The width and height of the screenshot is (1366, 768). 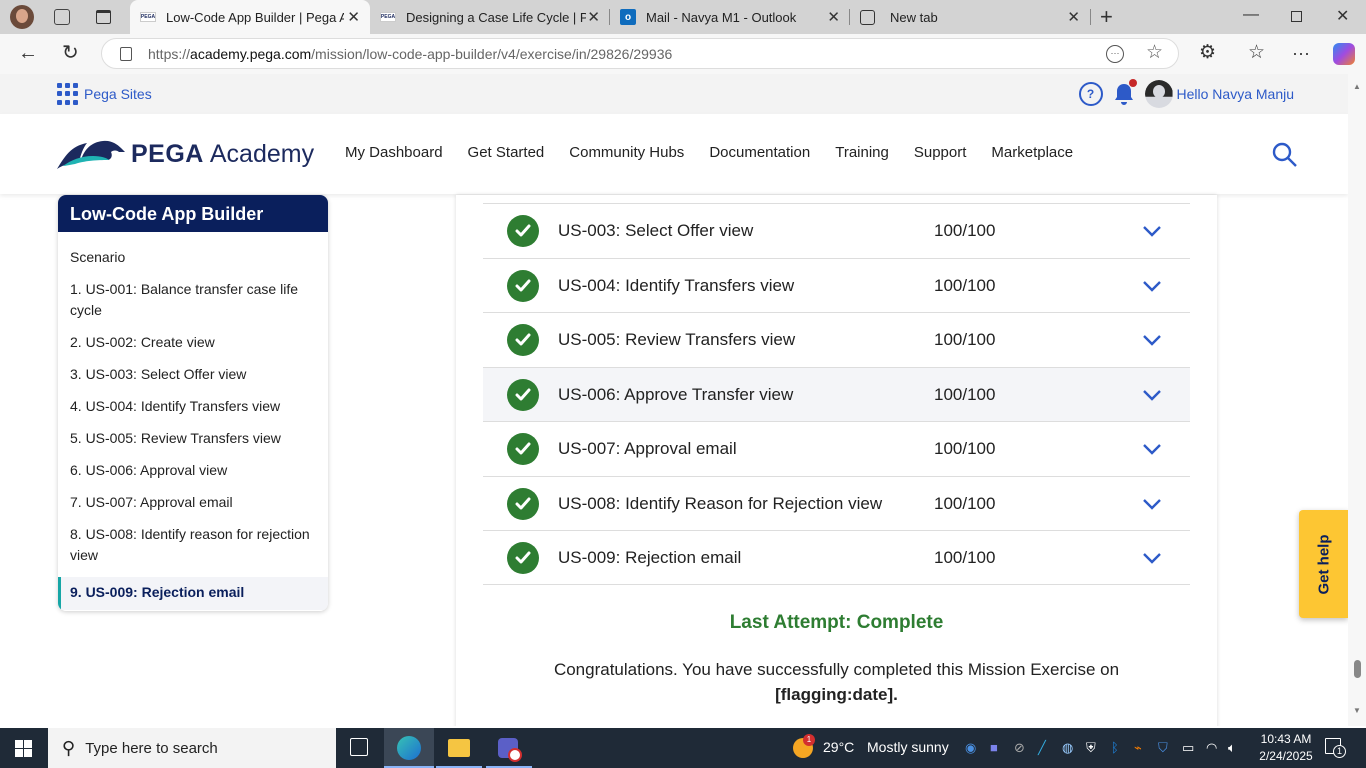 What do you see at coordinates (1301, 53) in the screenshot?
I see `more-menu-icon: ···` at bounding box center [1301, 53].